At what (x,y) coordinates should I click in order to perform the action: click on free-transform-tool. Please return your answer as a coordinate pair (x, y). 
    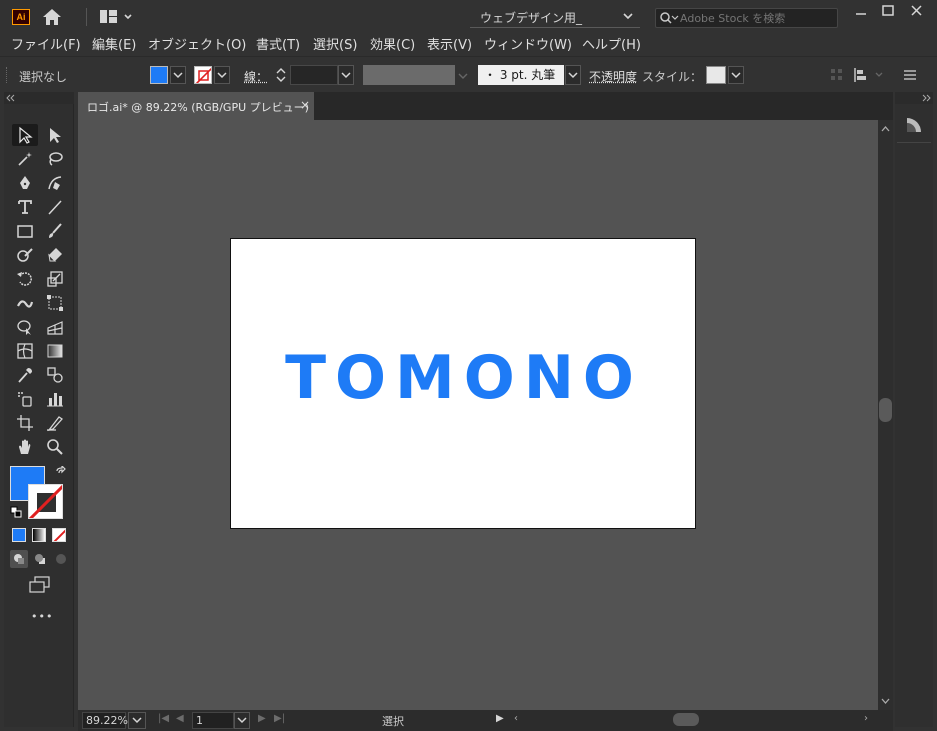
    Looking at the image, I should click on (55, 303).